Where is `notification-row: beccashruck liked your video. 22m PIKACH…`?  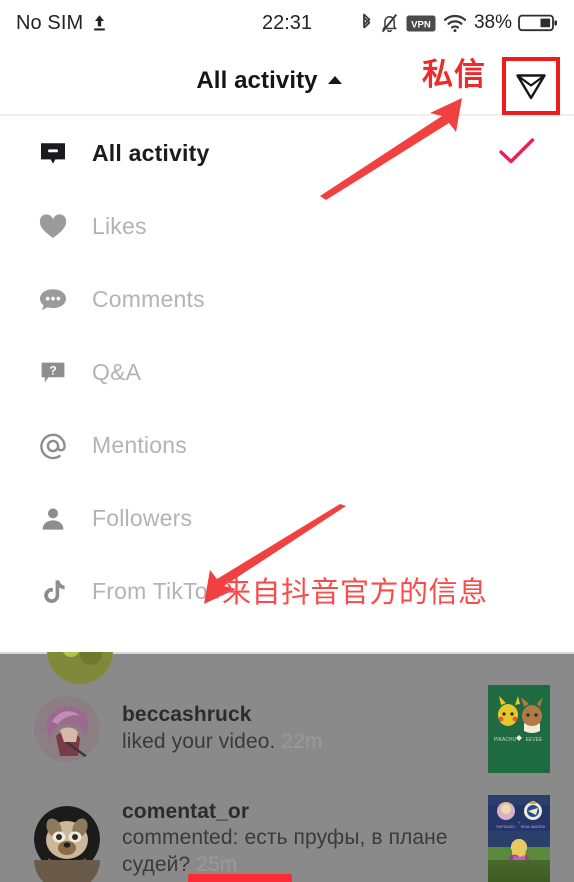
notification-row: beccashruck liked your video. 22m PIKACH… is located at coordinates (287, 729).